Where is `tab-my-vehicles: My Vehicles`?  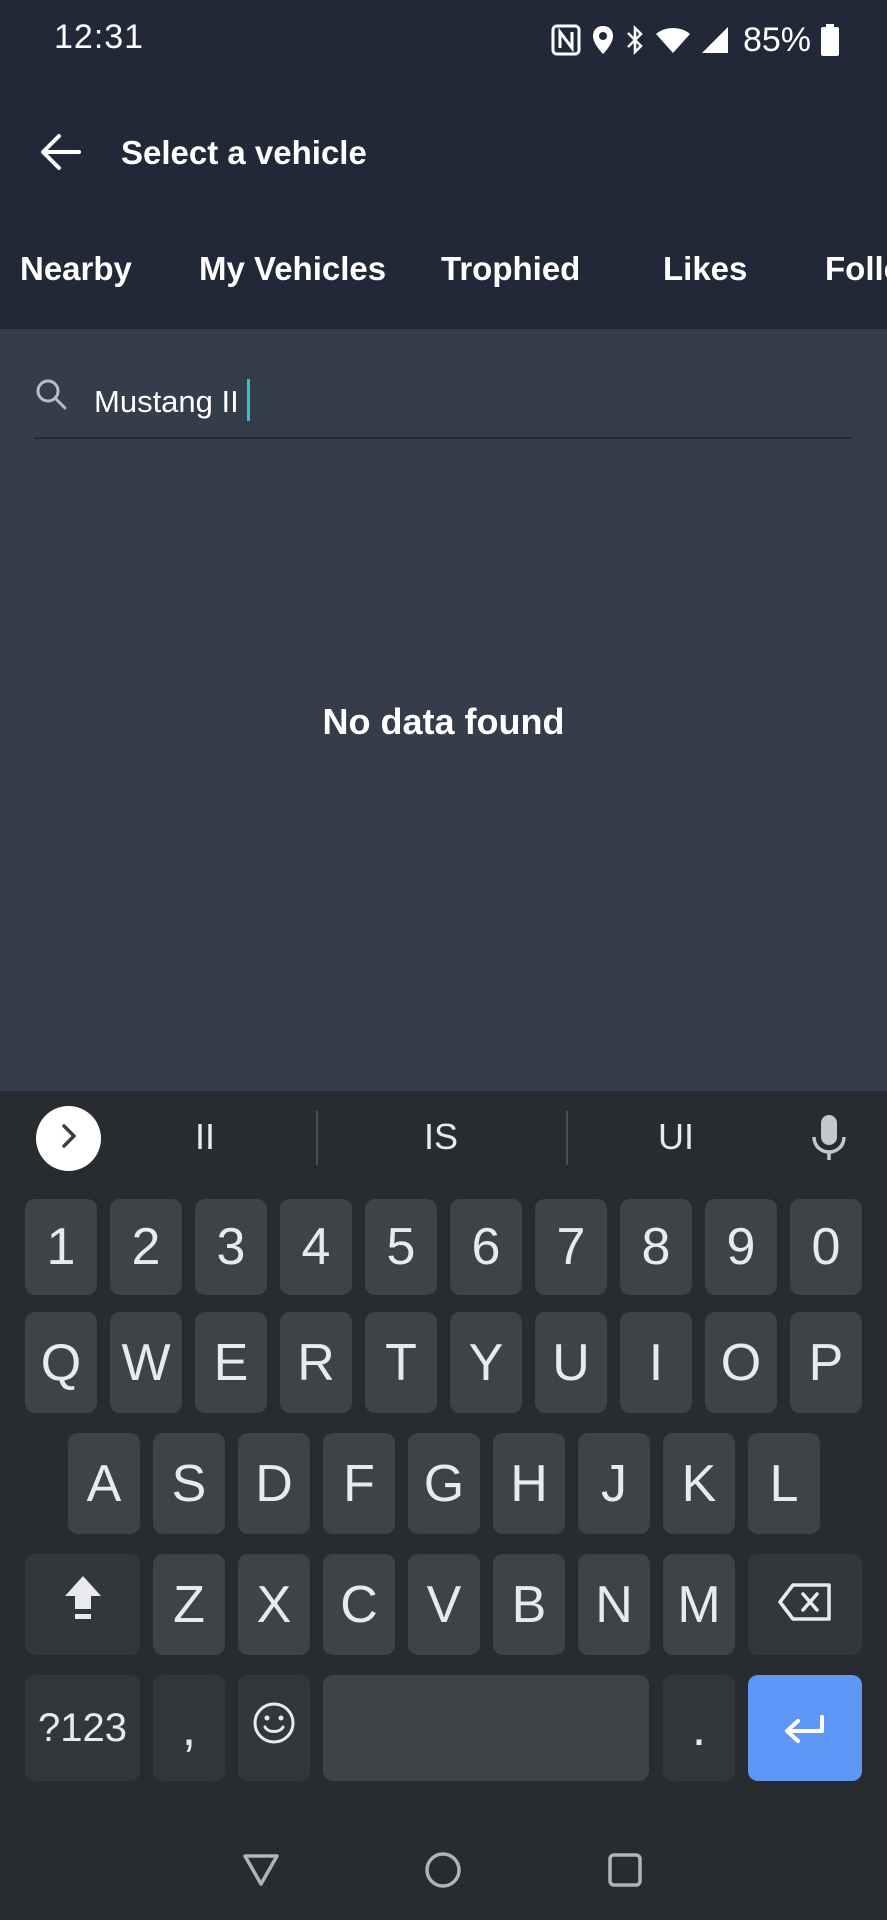
tab-my-vehicles: My Vehicles is located at coordinates (292, 269).